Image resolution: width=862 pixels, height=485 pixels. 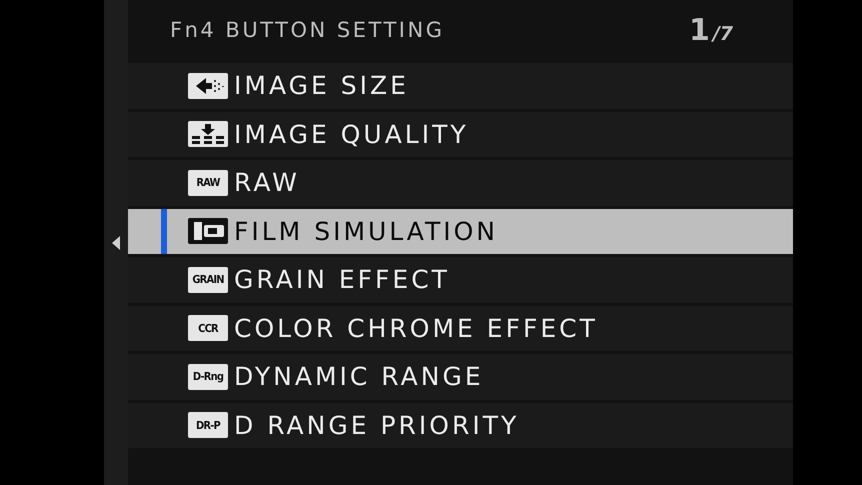 I want to click on item-label: D RANGE PRIORITY, so click(x=377, y=425).